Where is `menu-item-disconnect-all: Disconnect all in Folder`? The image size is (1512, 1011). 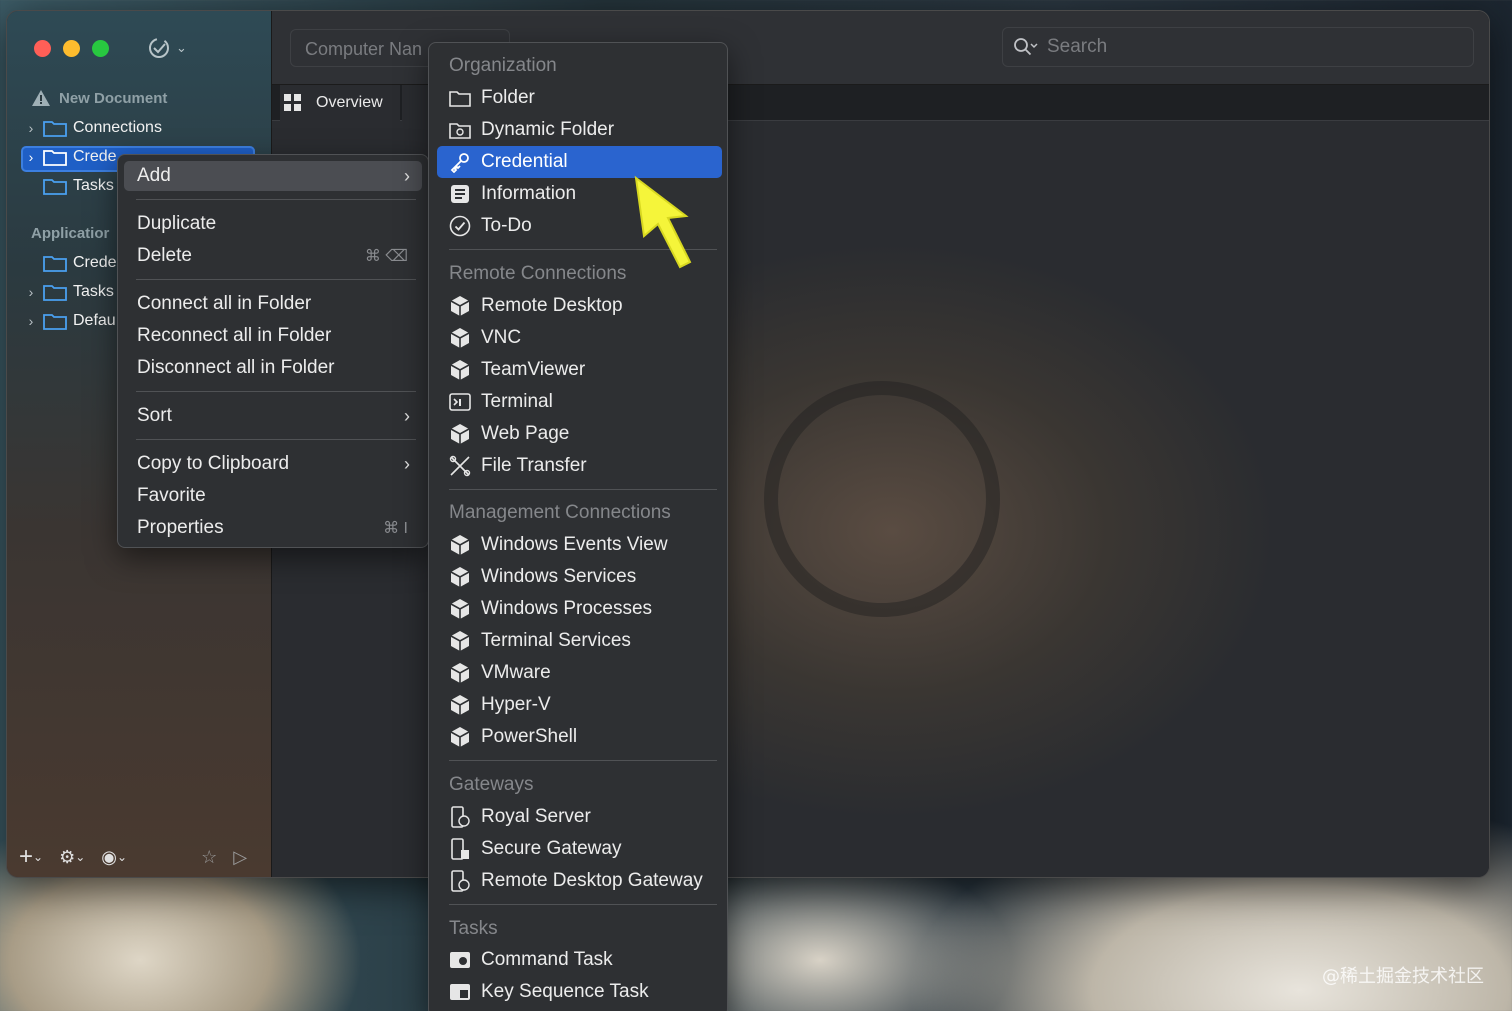
menu-item-disconnect-all: Disconnect all in Folder is located at coordinates (273, 368).